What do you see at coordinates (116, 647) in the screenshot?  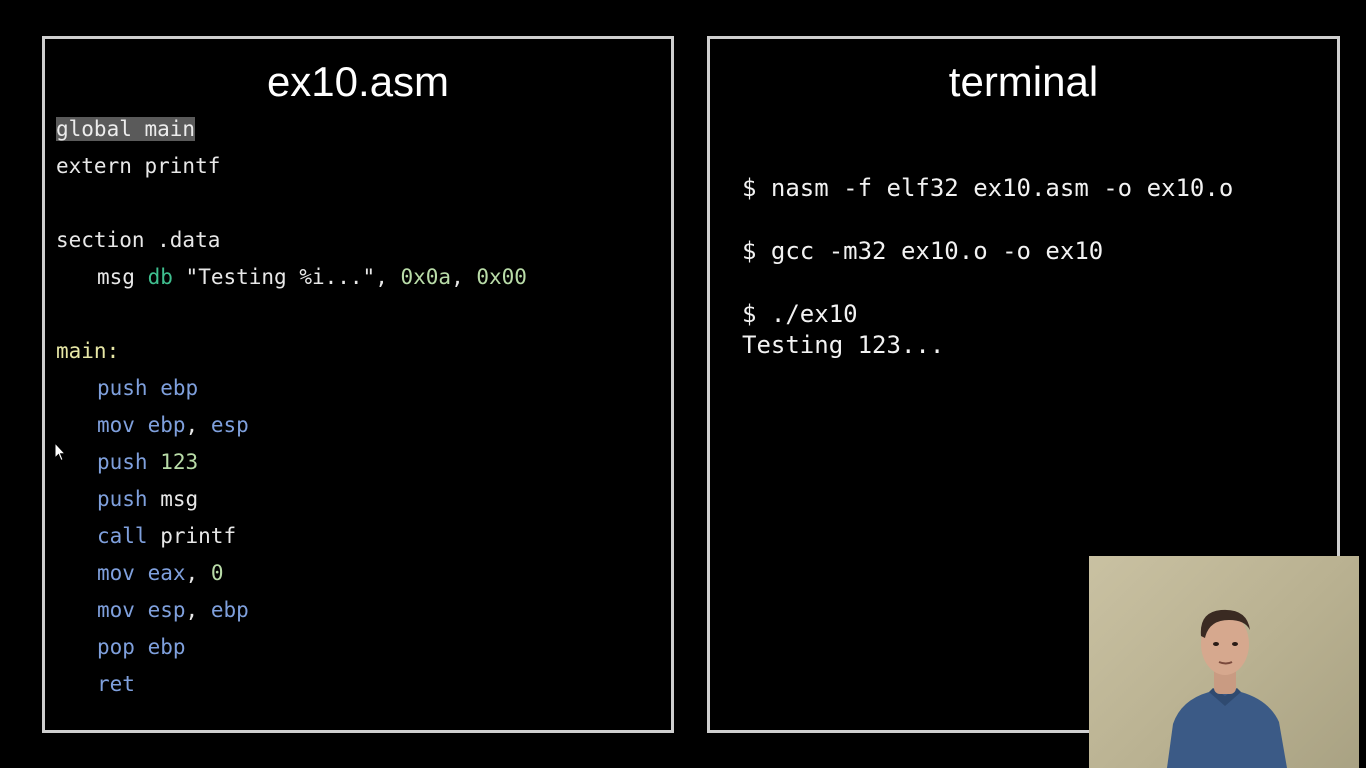 I see `instruction-token: pop` at bounding box center [116, 647].